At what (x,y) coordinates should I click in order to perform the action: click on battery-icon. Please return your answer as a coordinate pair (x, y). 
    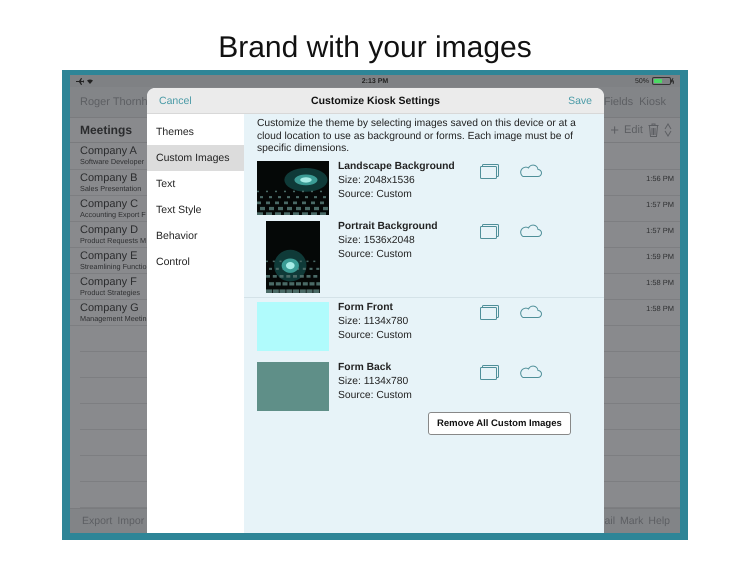
    Looking at the image, I should click on (663, 81).